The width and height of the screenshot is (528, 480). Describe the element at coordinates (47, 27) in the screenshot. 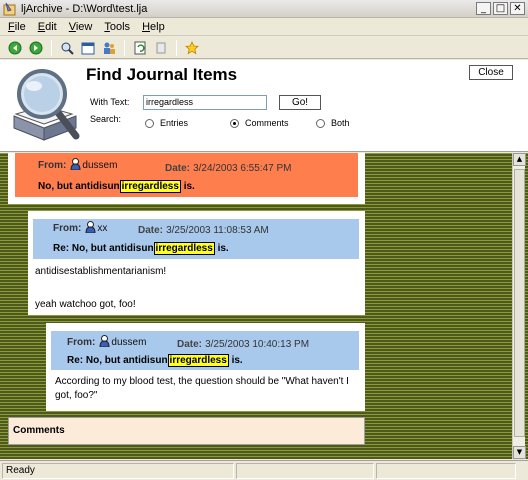

I see `menu-edit: Edit` at that location.